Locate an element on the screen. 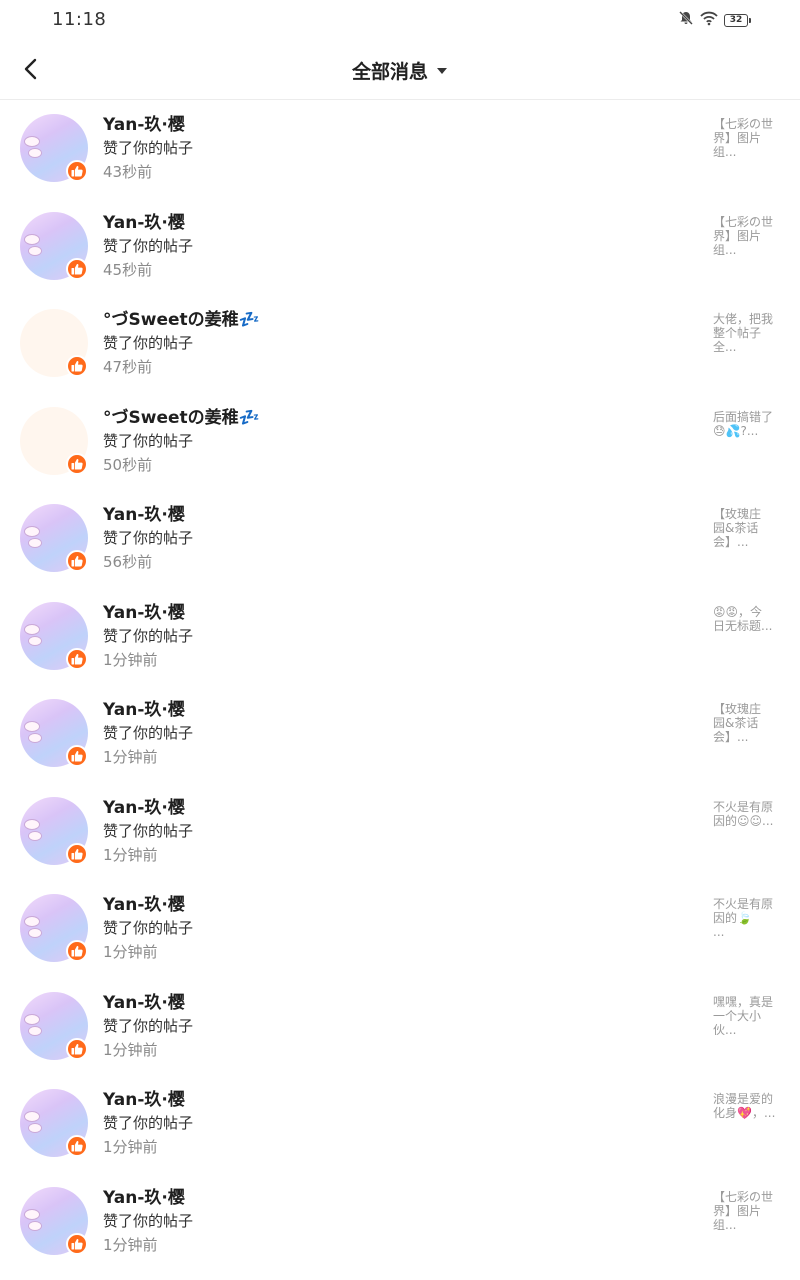 Image resolution: width=800 pixels, height=1280 pixels. message-filter-dropdown: 全部消息 is located at coordinates (400, 70).